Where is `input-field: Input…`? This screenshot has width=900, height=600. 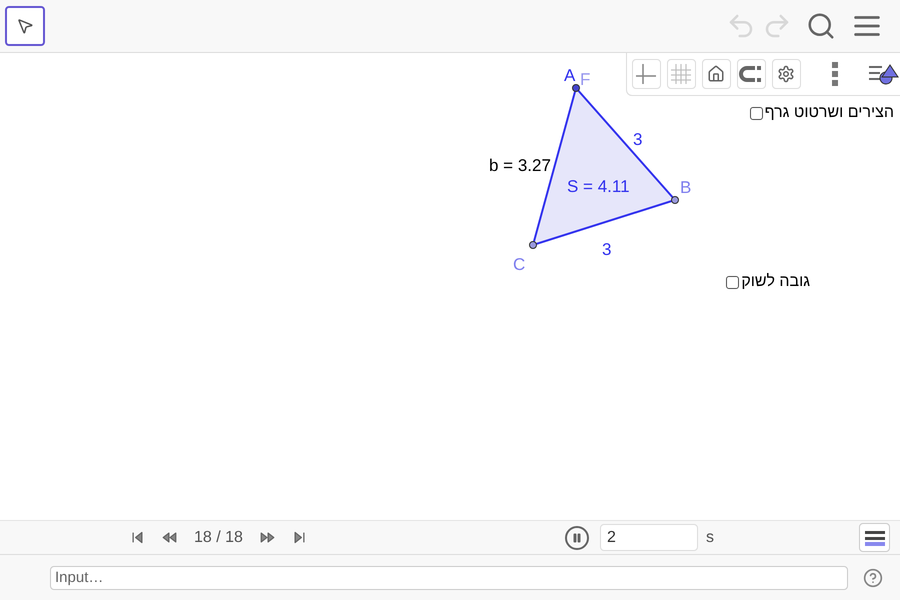 input-field: Input… is located at coordinates (449, 578).